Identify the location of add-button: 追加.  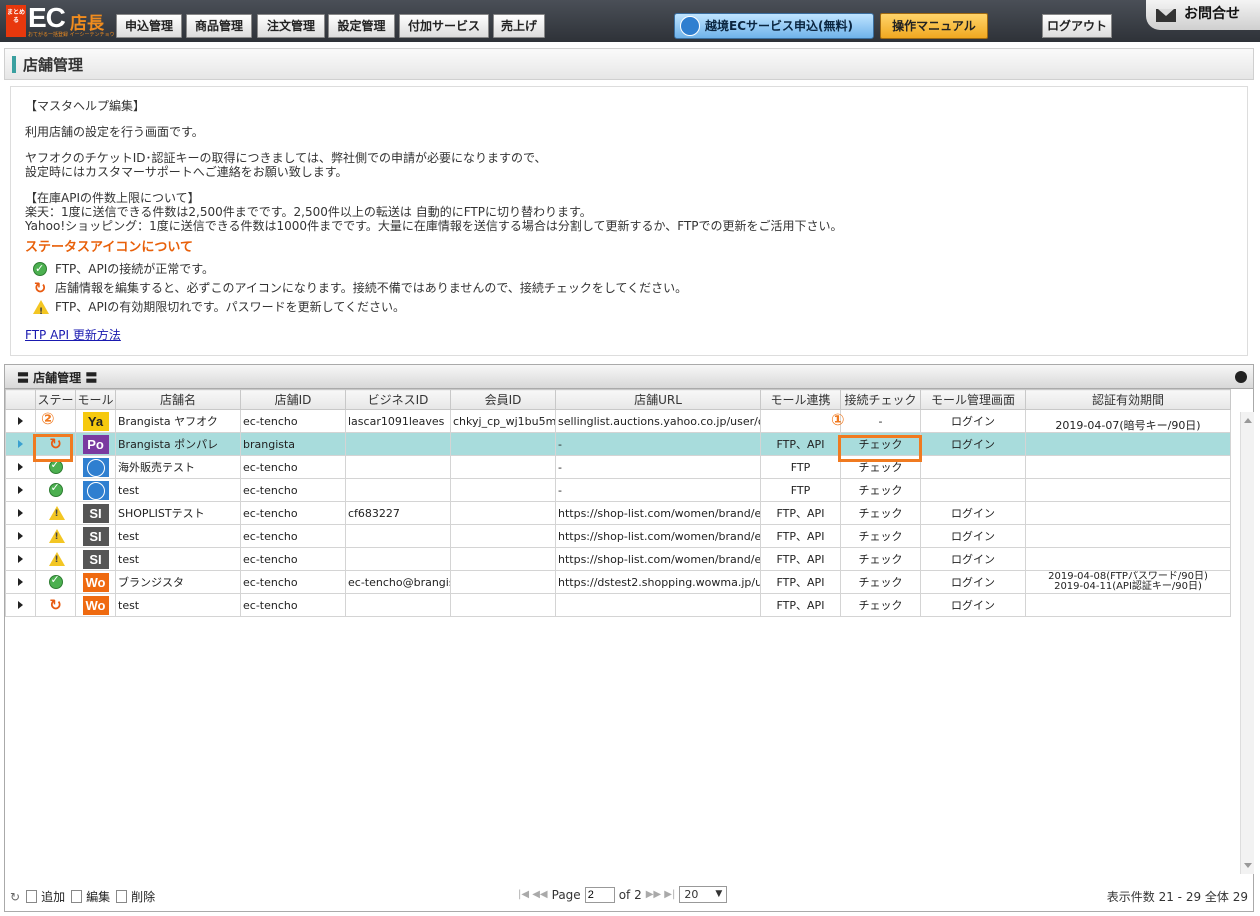
(53, 896).